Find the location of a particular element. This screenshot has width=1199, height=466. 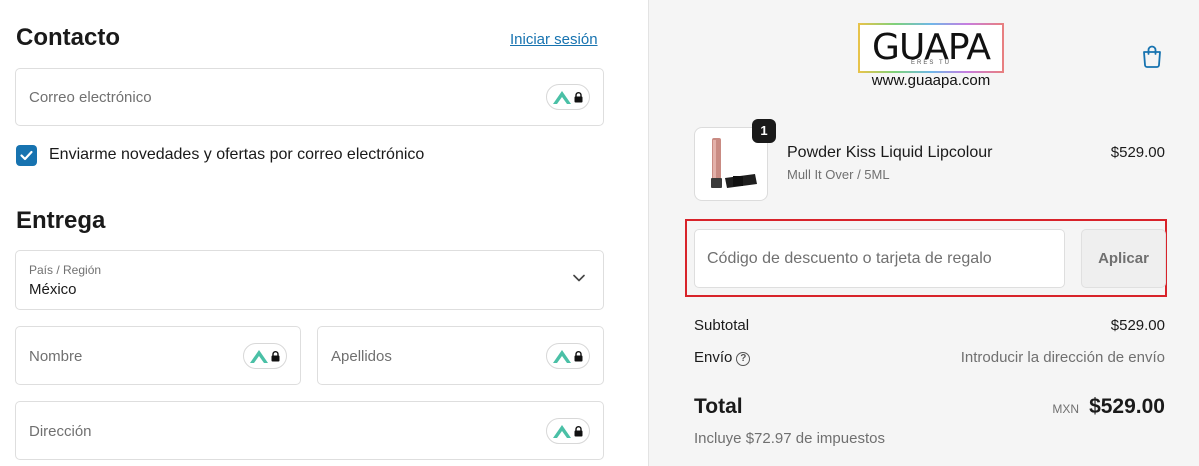

login-link: Iniciar sesión is located at coordinates (554, 39).